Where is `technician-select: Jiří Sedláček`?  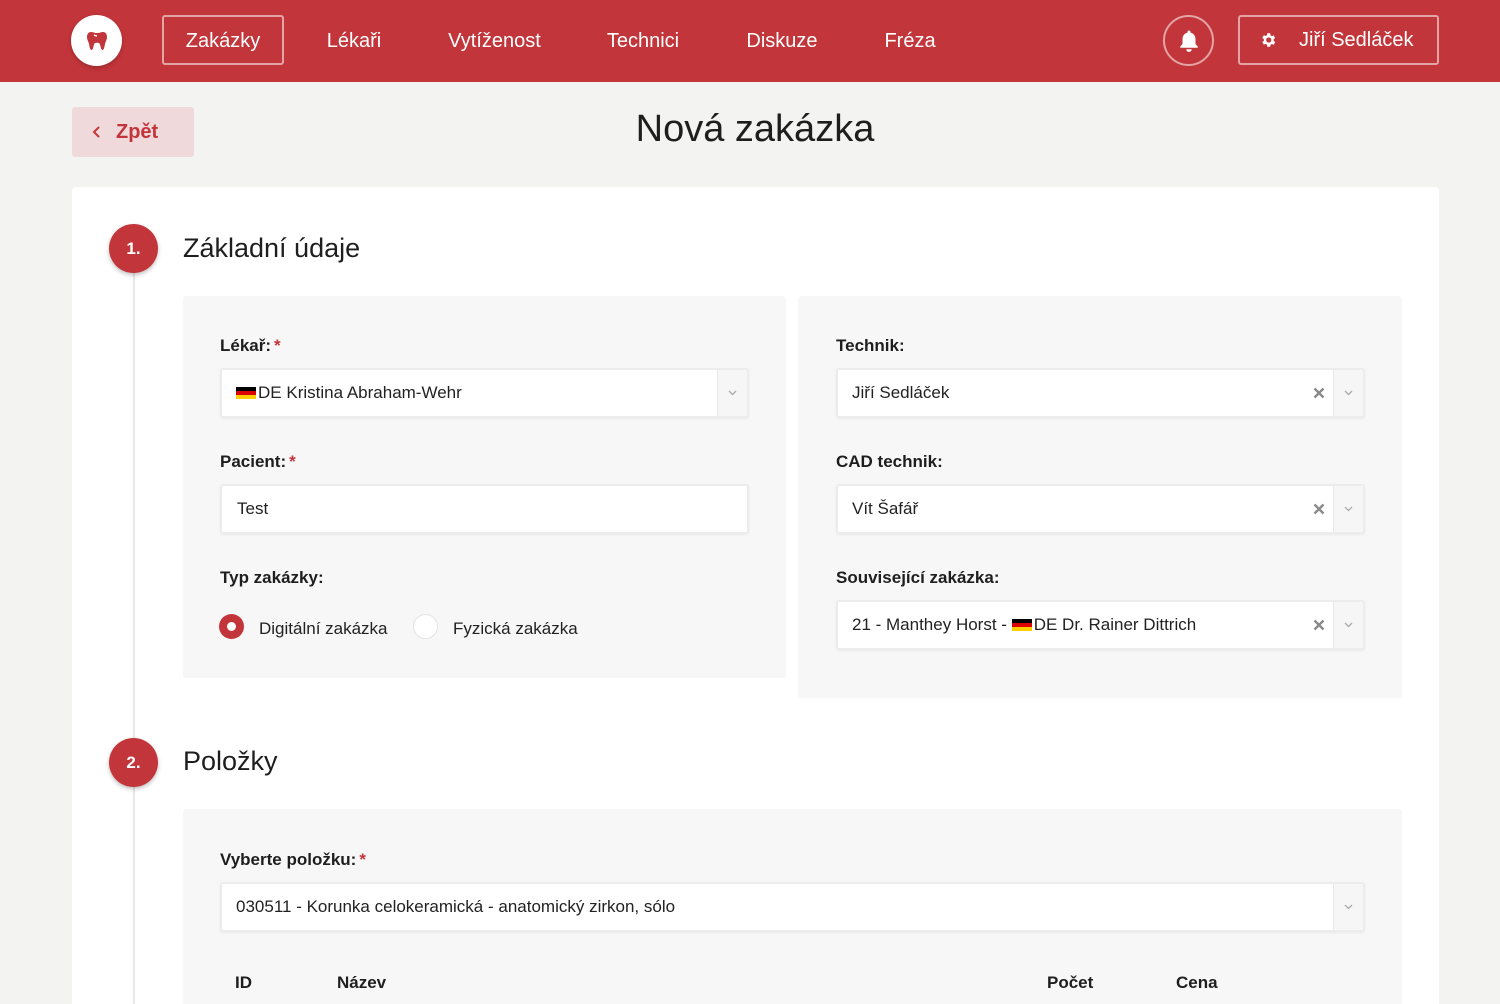
technician-select: Jiří Sedláček is located at coordinates (1100, 393).